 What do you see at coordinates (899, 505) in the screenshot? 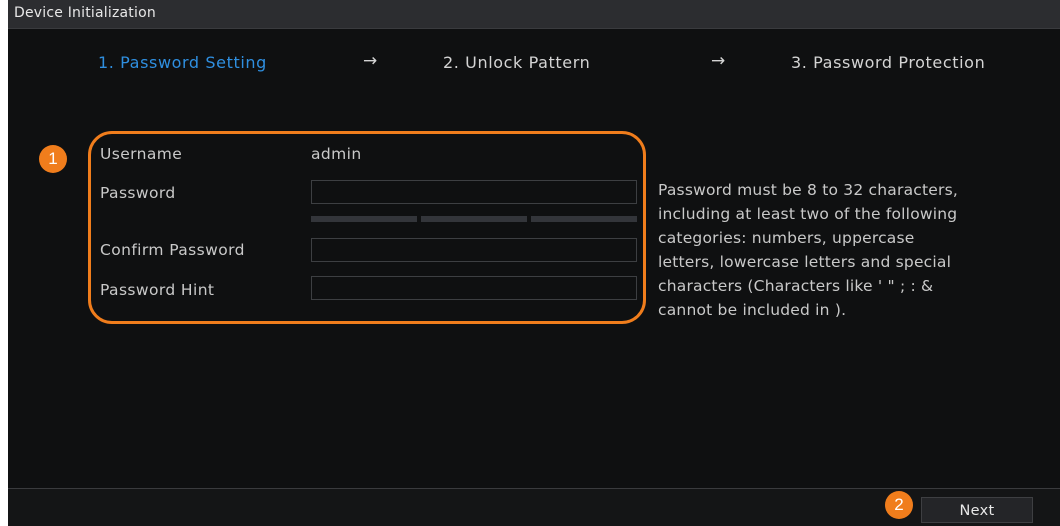
I see `annotation-badge-2: 2` at bounding box center [899, 505].